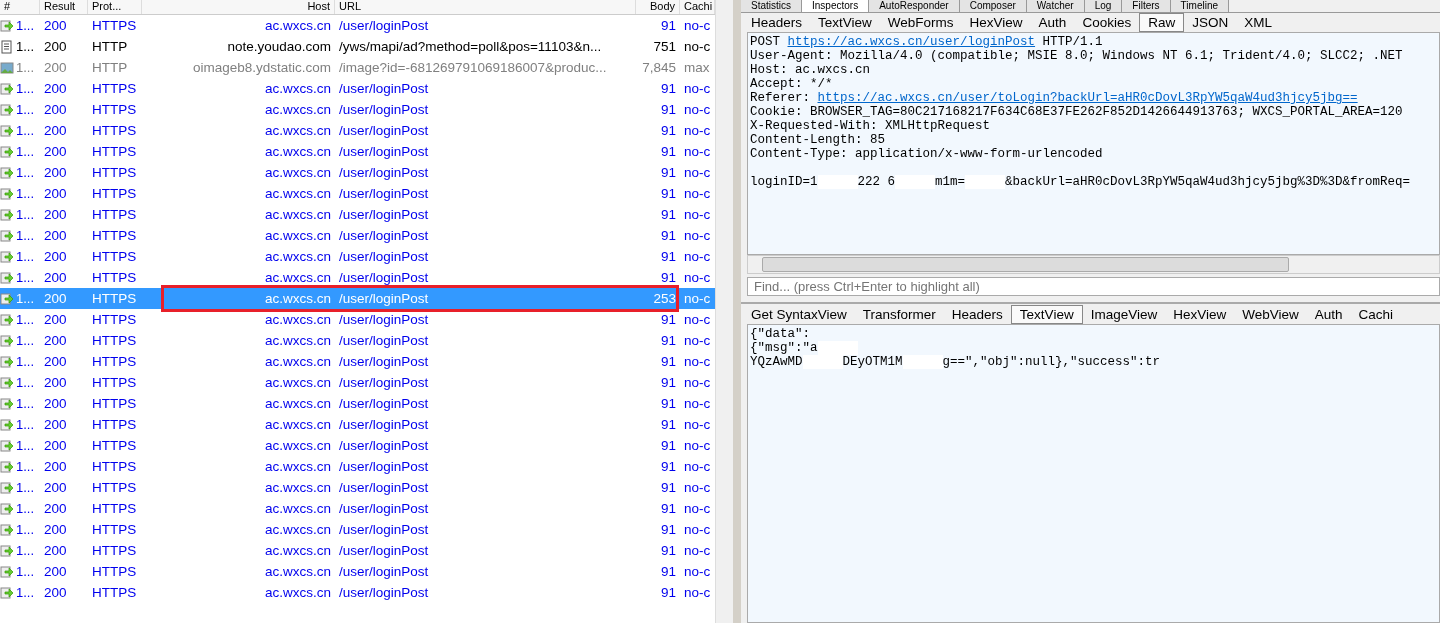 The height and width of the screenshot is (623, 1440). I want to click on tab: ImageView, so click(1124, 314).